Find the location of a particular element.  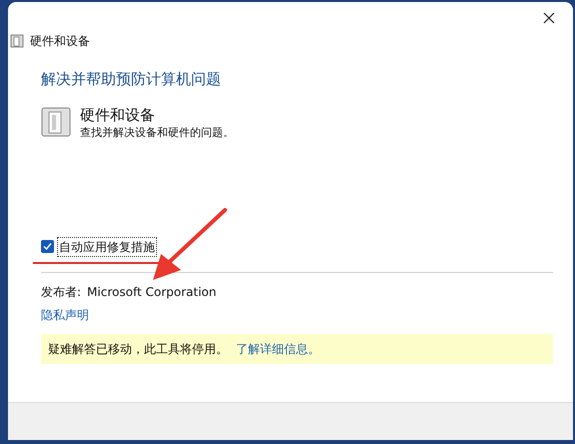

publisher-label: 发布者: is located at coordinates (61, 292).